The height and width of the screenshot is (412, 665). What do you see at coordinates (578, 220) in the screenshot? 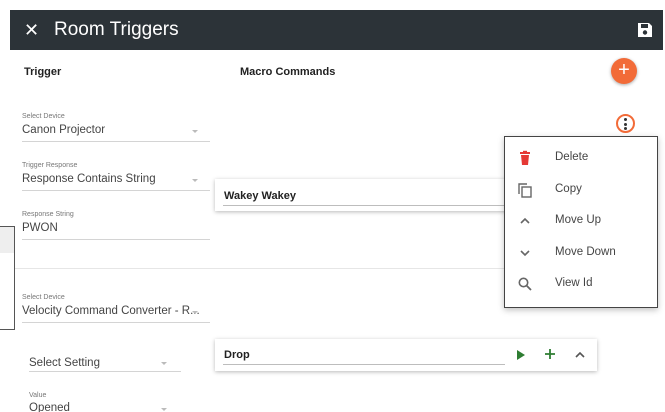
I see `menu-item-label: Move Up` at bounding box center [578, 220].